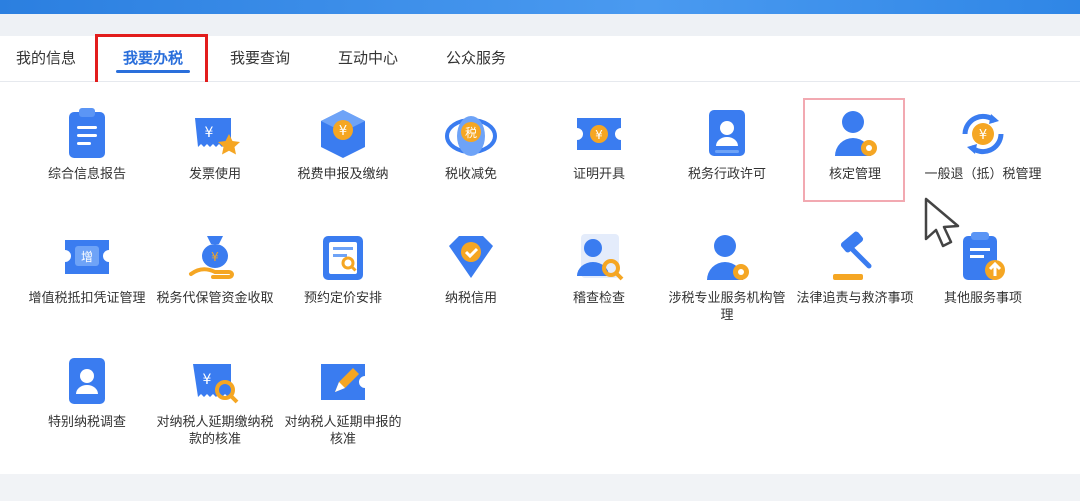 This screenshot has width=1080, height=501. I want to click on service-tile-invoice-use: ¥ 发票使用, so click(215, 144).